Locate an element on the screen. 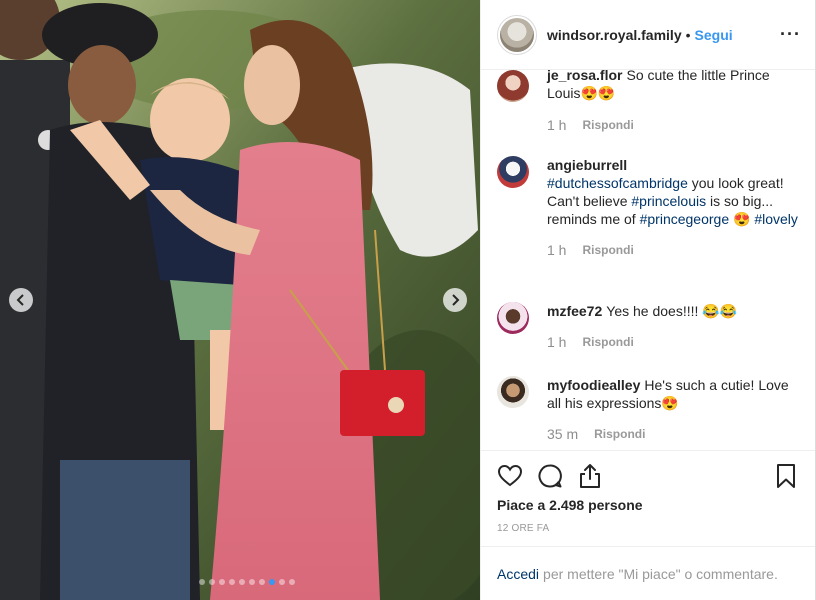 Image resolution: width=816 pixels, height=600 pixels. comment-text: 😍 is located at coordinates (742, 219).